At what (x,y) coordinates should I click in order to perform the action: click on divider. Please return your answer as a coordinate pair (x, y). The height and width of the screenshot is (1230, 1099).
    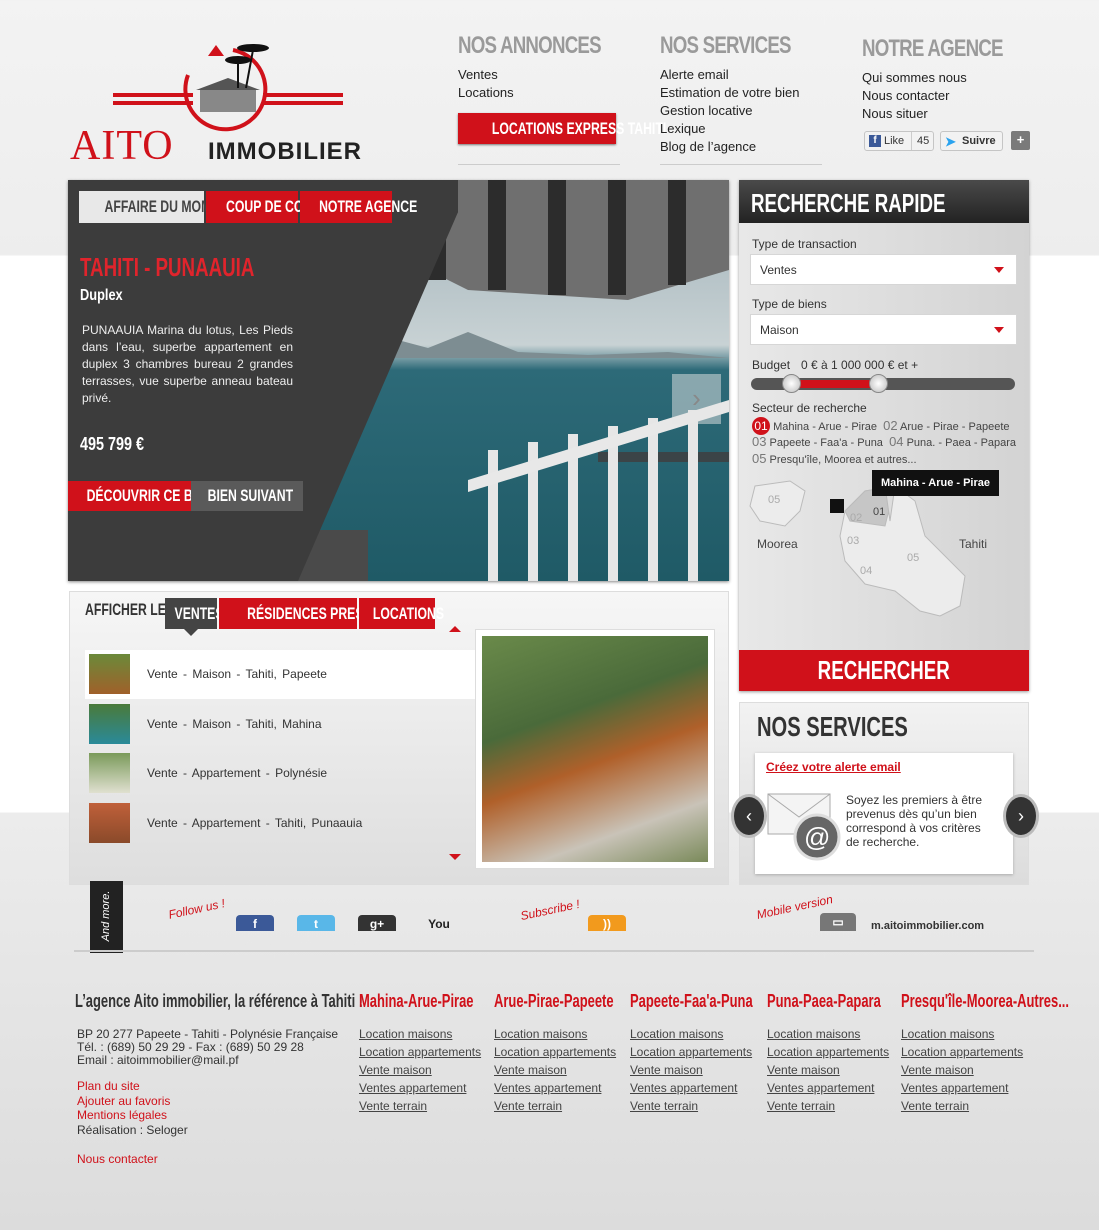
    Looking at the image, I should click on (539, 164).